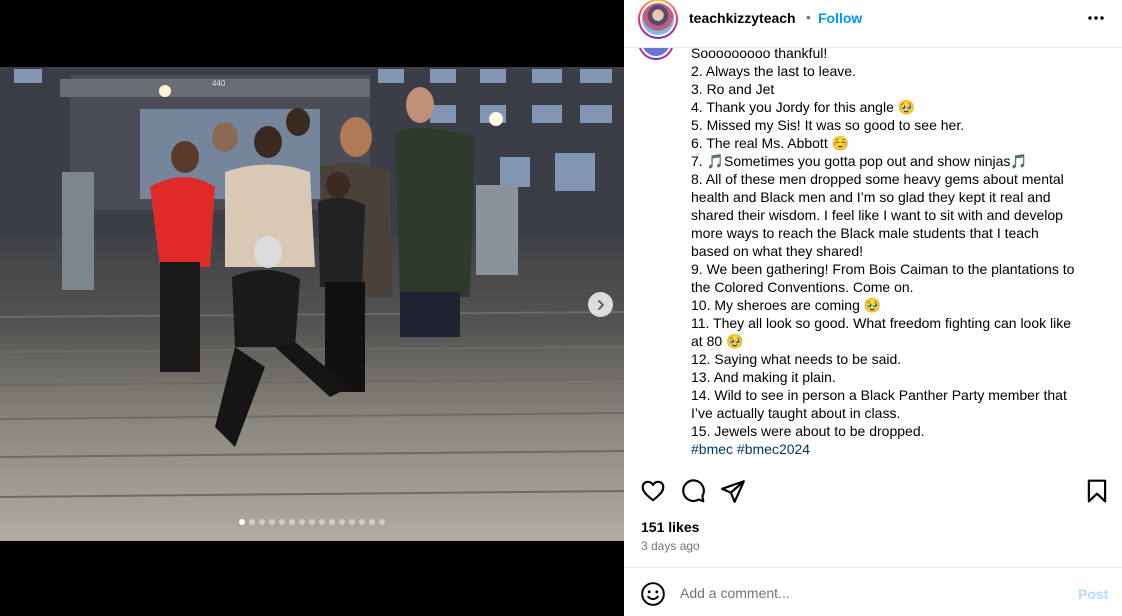  I want to click on caption-line: the Colored Conventions. Come on., so click(802, 287).